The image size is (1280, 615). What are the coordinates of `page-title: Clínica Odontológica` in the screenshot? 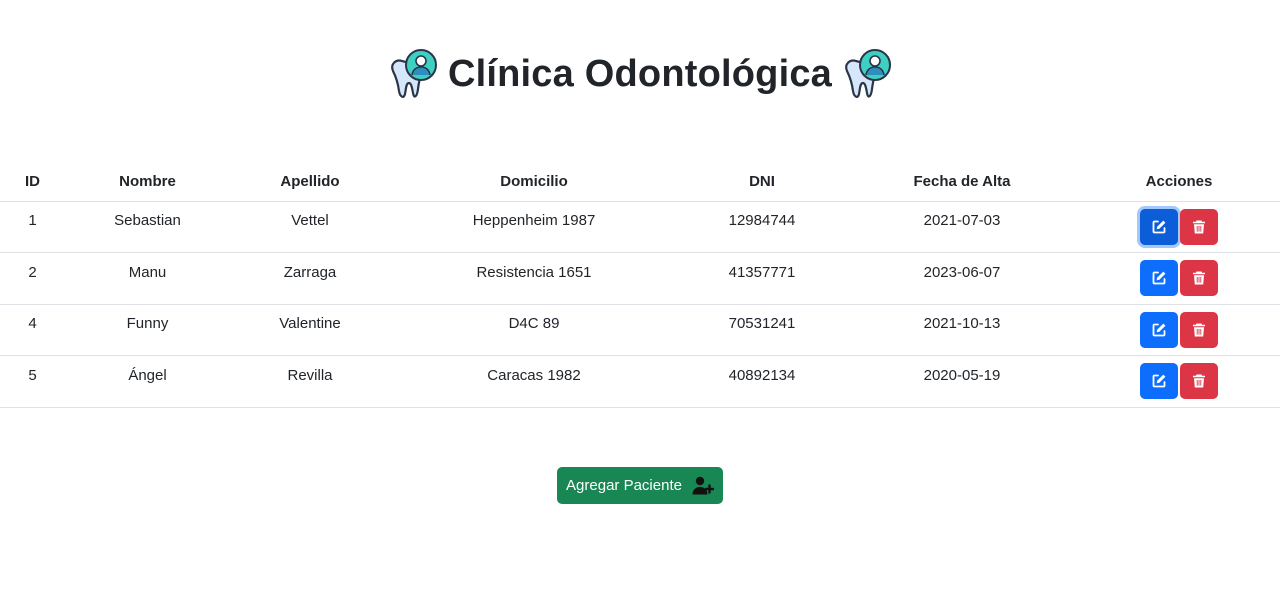 It's located at (640, 74).